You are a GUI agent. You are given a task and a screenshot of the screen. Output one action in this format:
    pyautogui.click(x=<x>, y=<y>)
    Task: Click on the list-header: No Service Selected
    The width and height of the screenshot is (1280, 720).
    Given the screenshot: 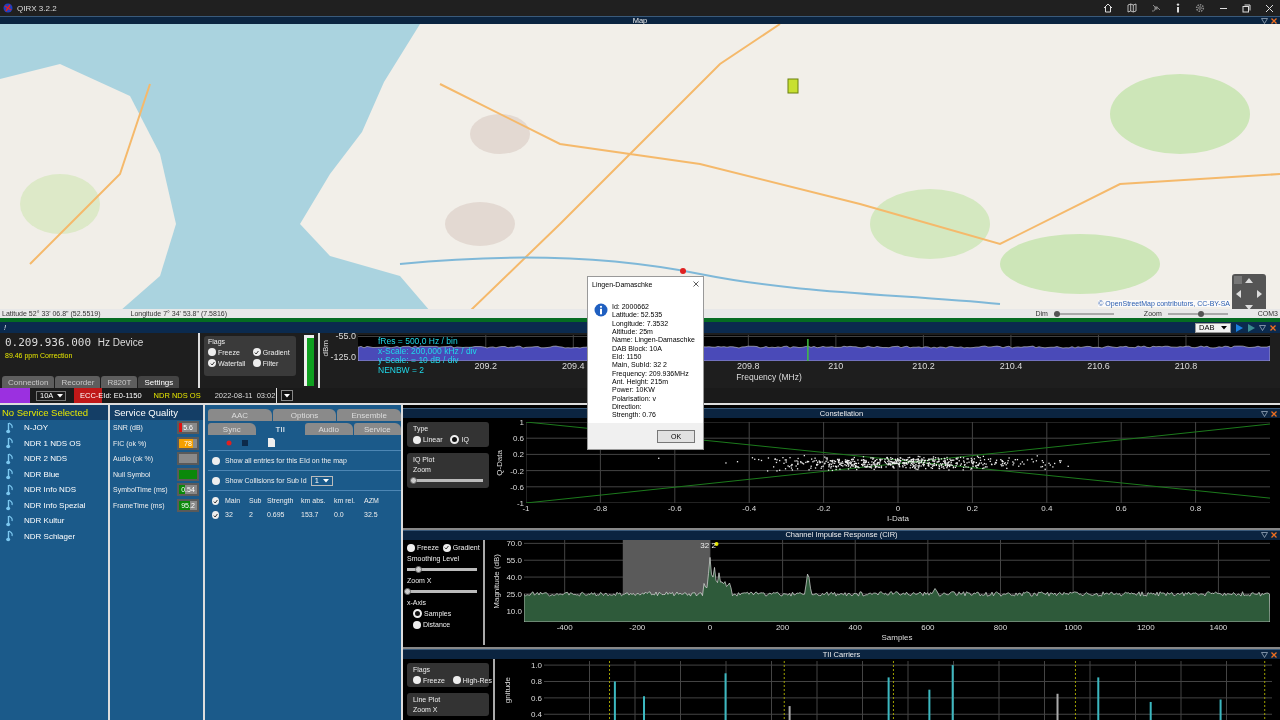 What is the action you would take?
    pyautogui.click(x=54, y=412)
    